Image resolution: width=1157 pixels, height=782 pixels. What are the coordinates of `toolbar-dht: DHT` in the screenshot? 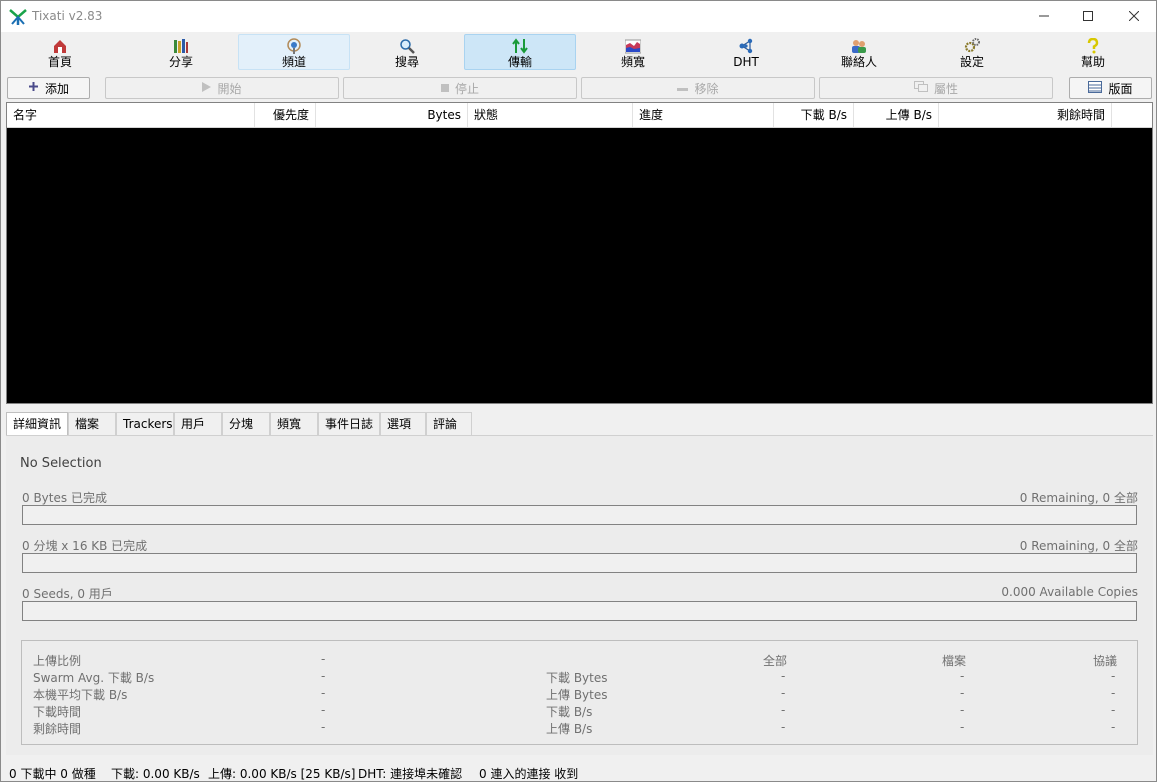 It's located at (746, 52).